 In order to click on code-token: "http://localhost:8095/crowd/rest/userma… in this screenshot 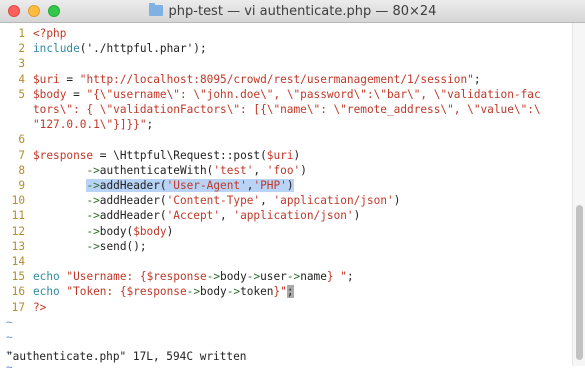, I will do `click(276, 79)`.